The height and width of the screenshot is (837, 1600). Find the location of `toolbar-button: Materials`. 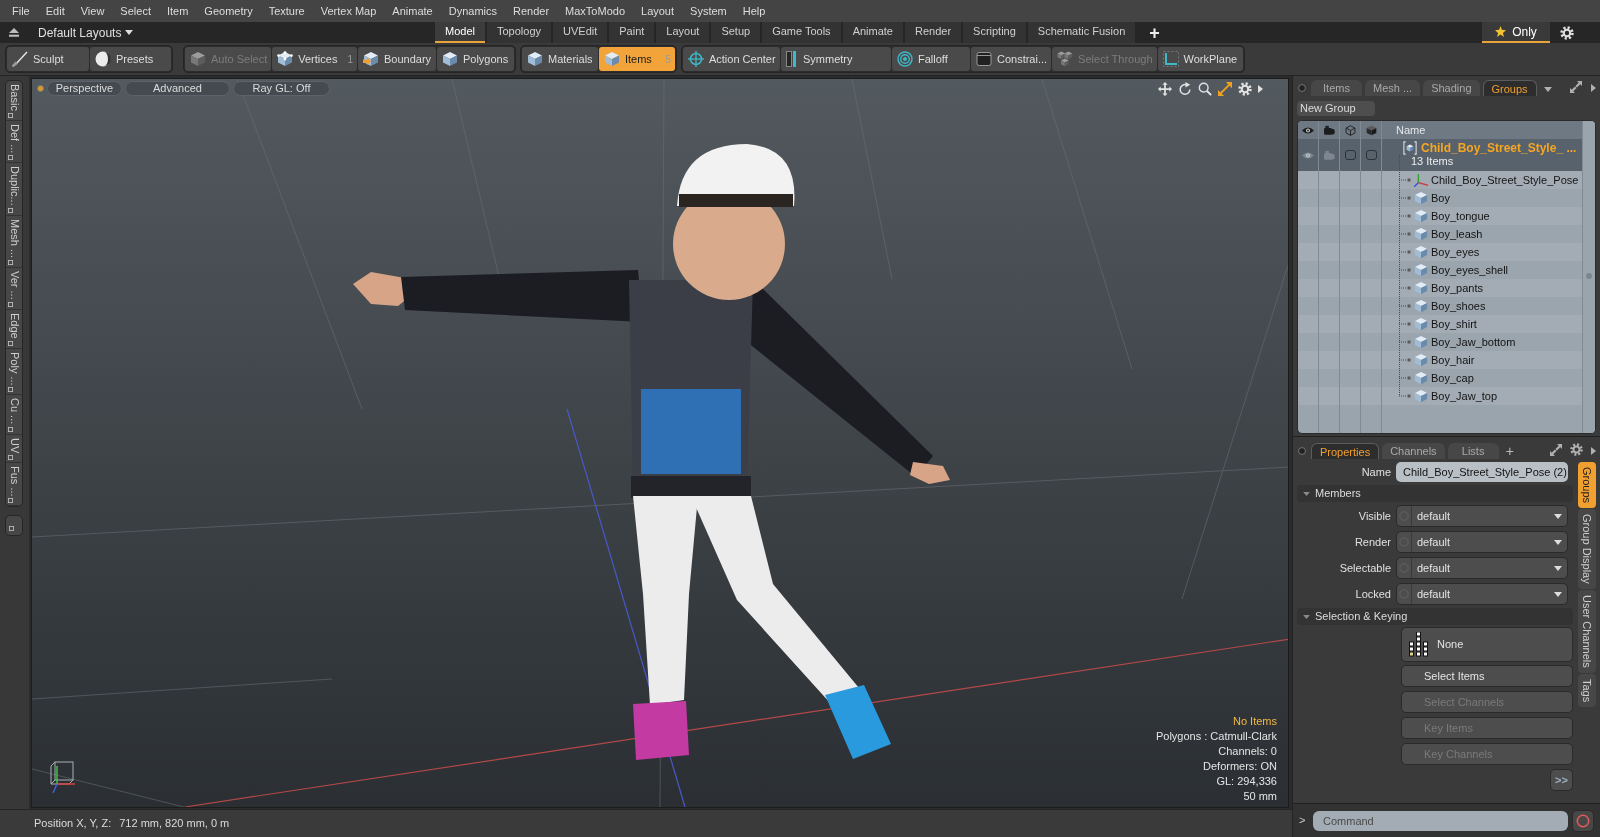

toolbar-button: Materials is located at coordinates (559, 59).